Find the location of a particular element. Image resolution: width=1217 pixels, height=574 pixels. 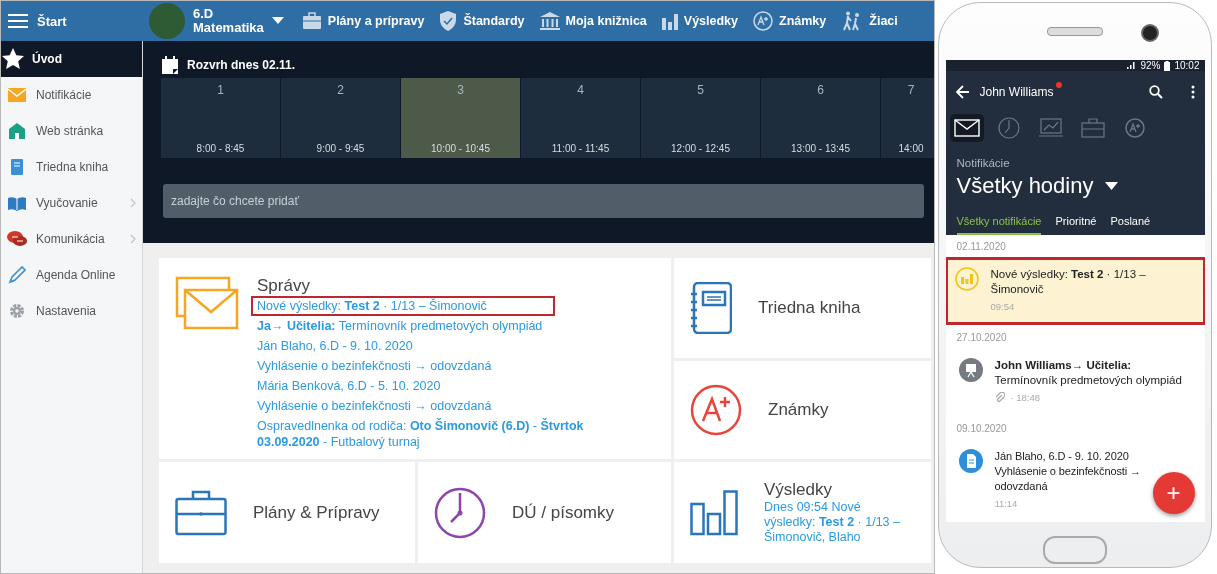

tile-card: Plány & Prípravy is located at coordinates (287, 512).